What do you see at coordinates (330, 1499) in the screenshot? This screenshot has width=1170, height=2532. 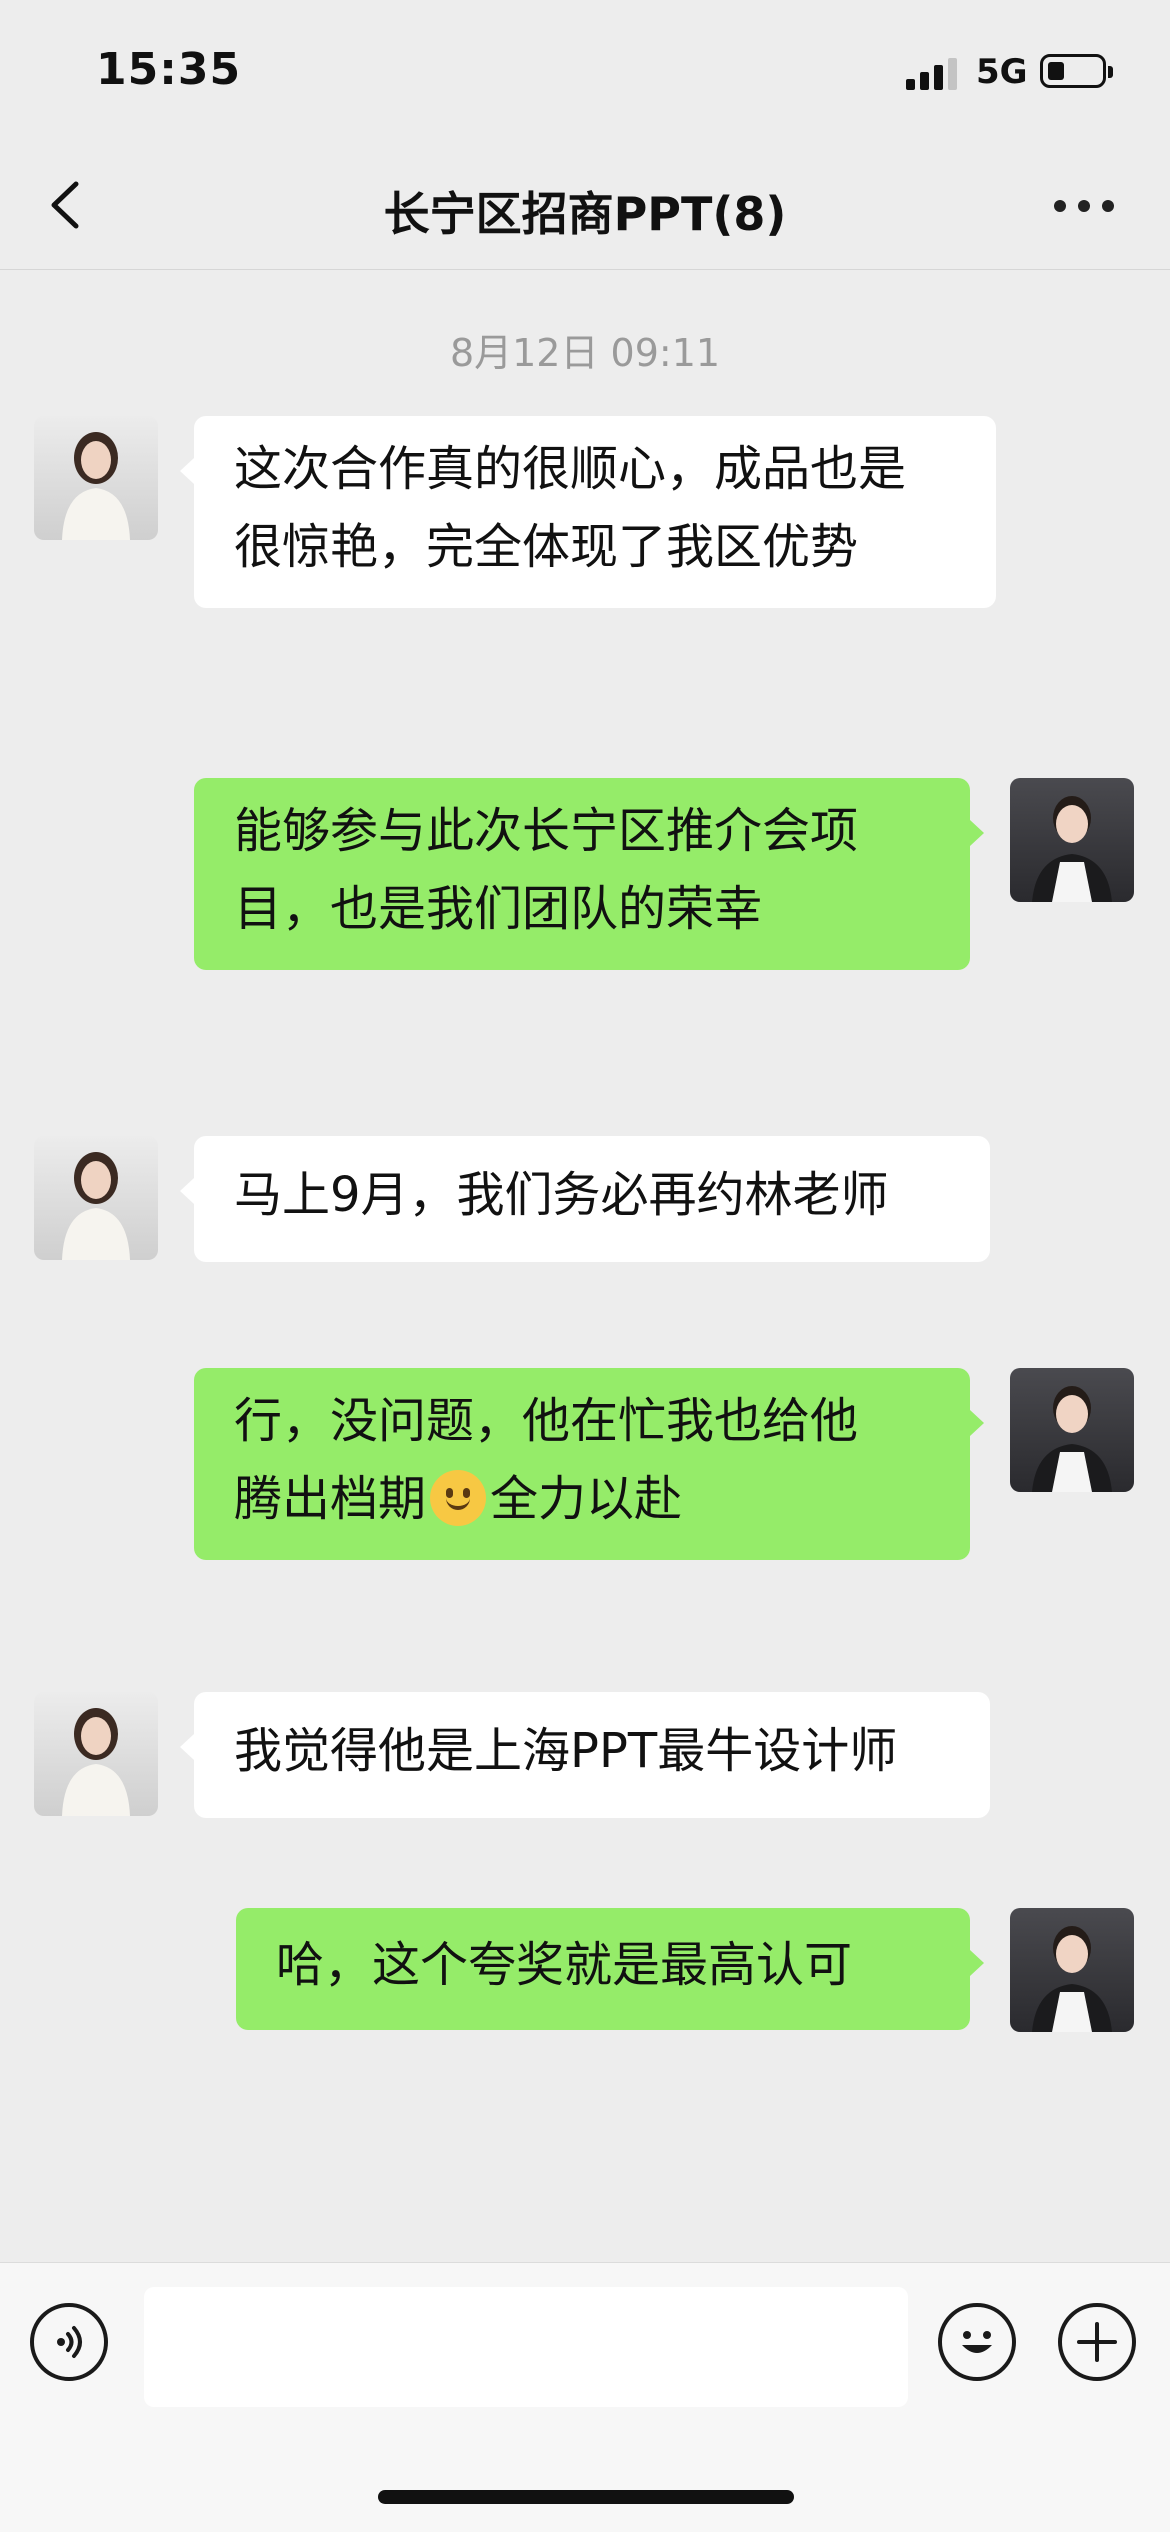 I see `message-text: 腾出档期` at bounding box center [330, 1499].